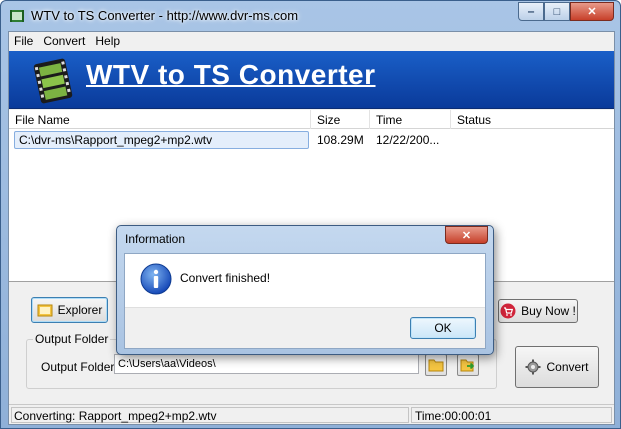 This screenshot has width=621, height=429. I want to click on open-folder-button, so click(468, 365).